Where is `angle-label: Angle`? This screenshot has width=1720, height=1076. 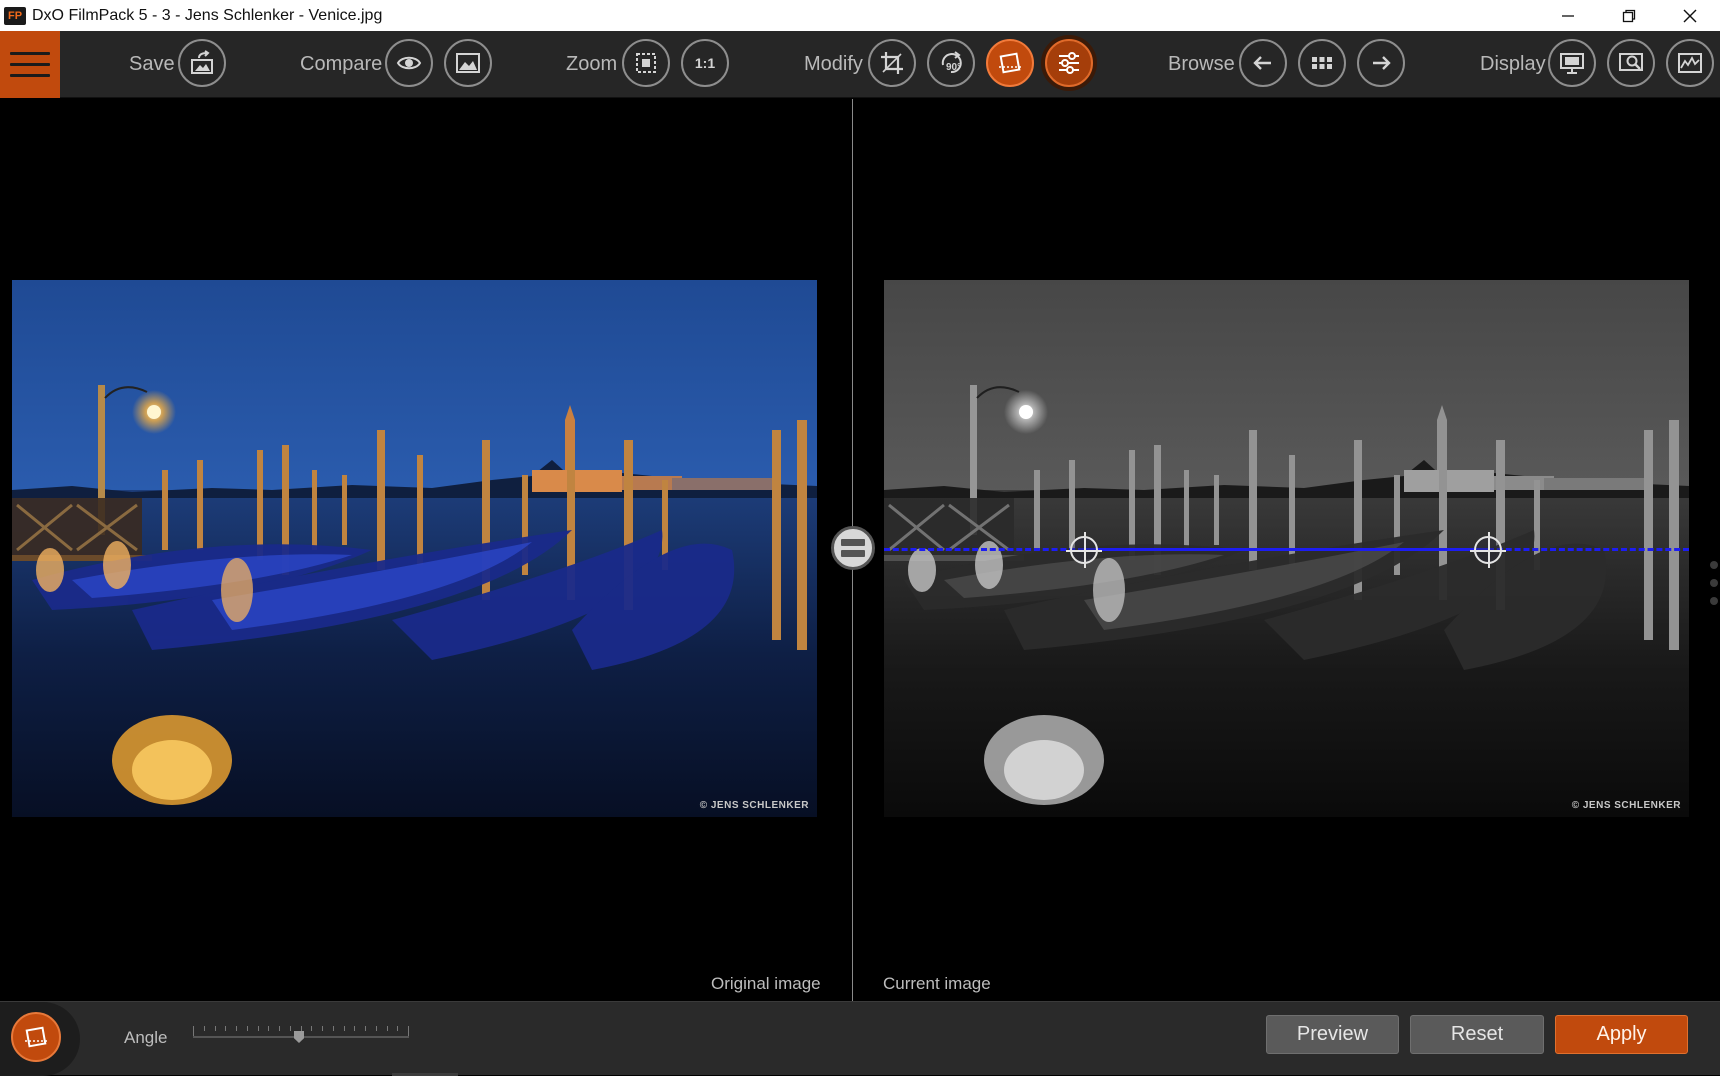 angle-label: Angle is located at coordinates (146, 1037).